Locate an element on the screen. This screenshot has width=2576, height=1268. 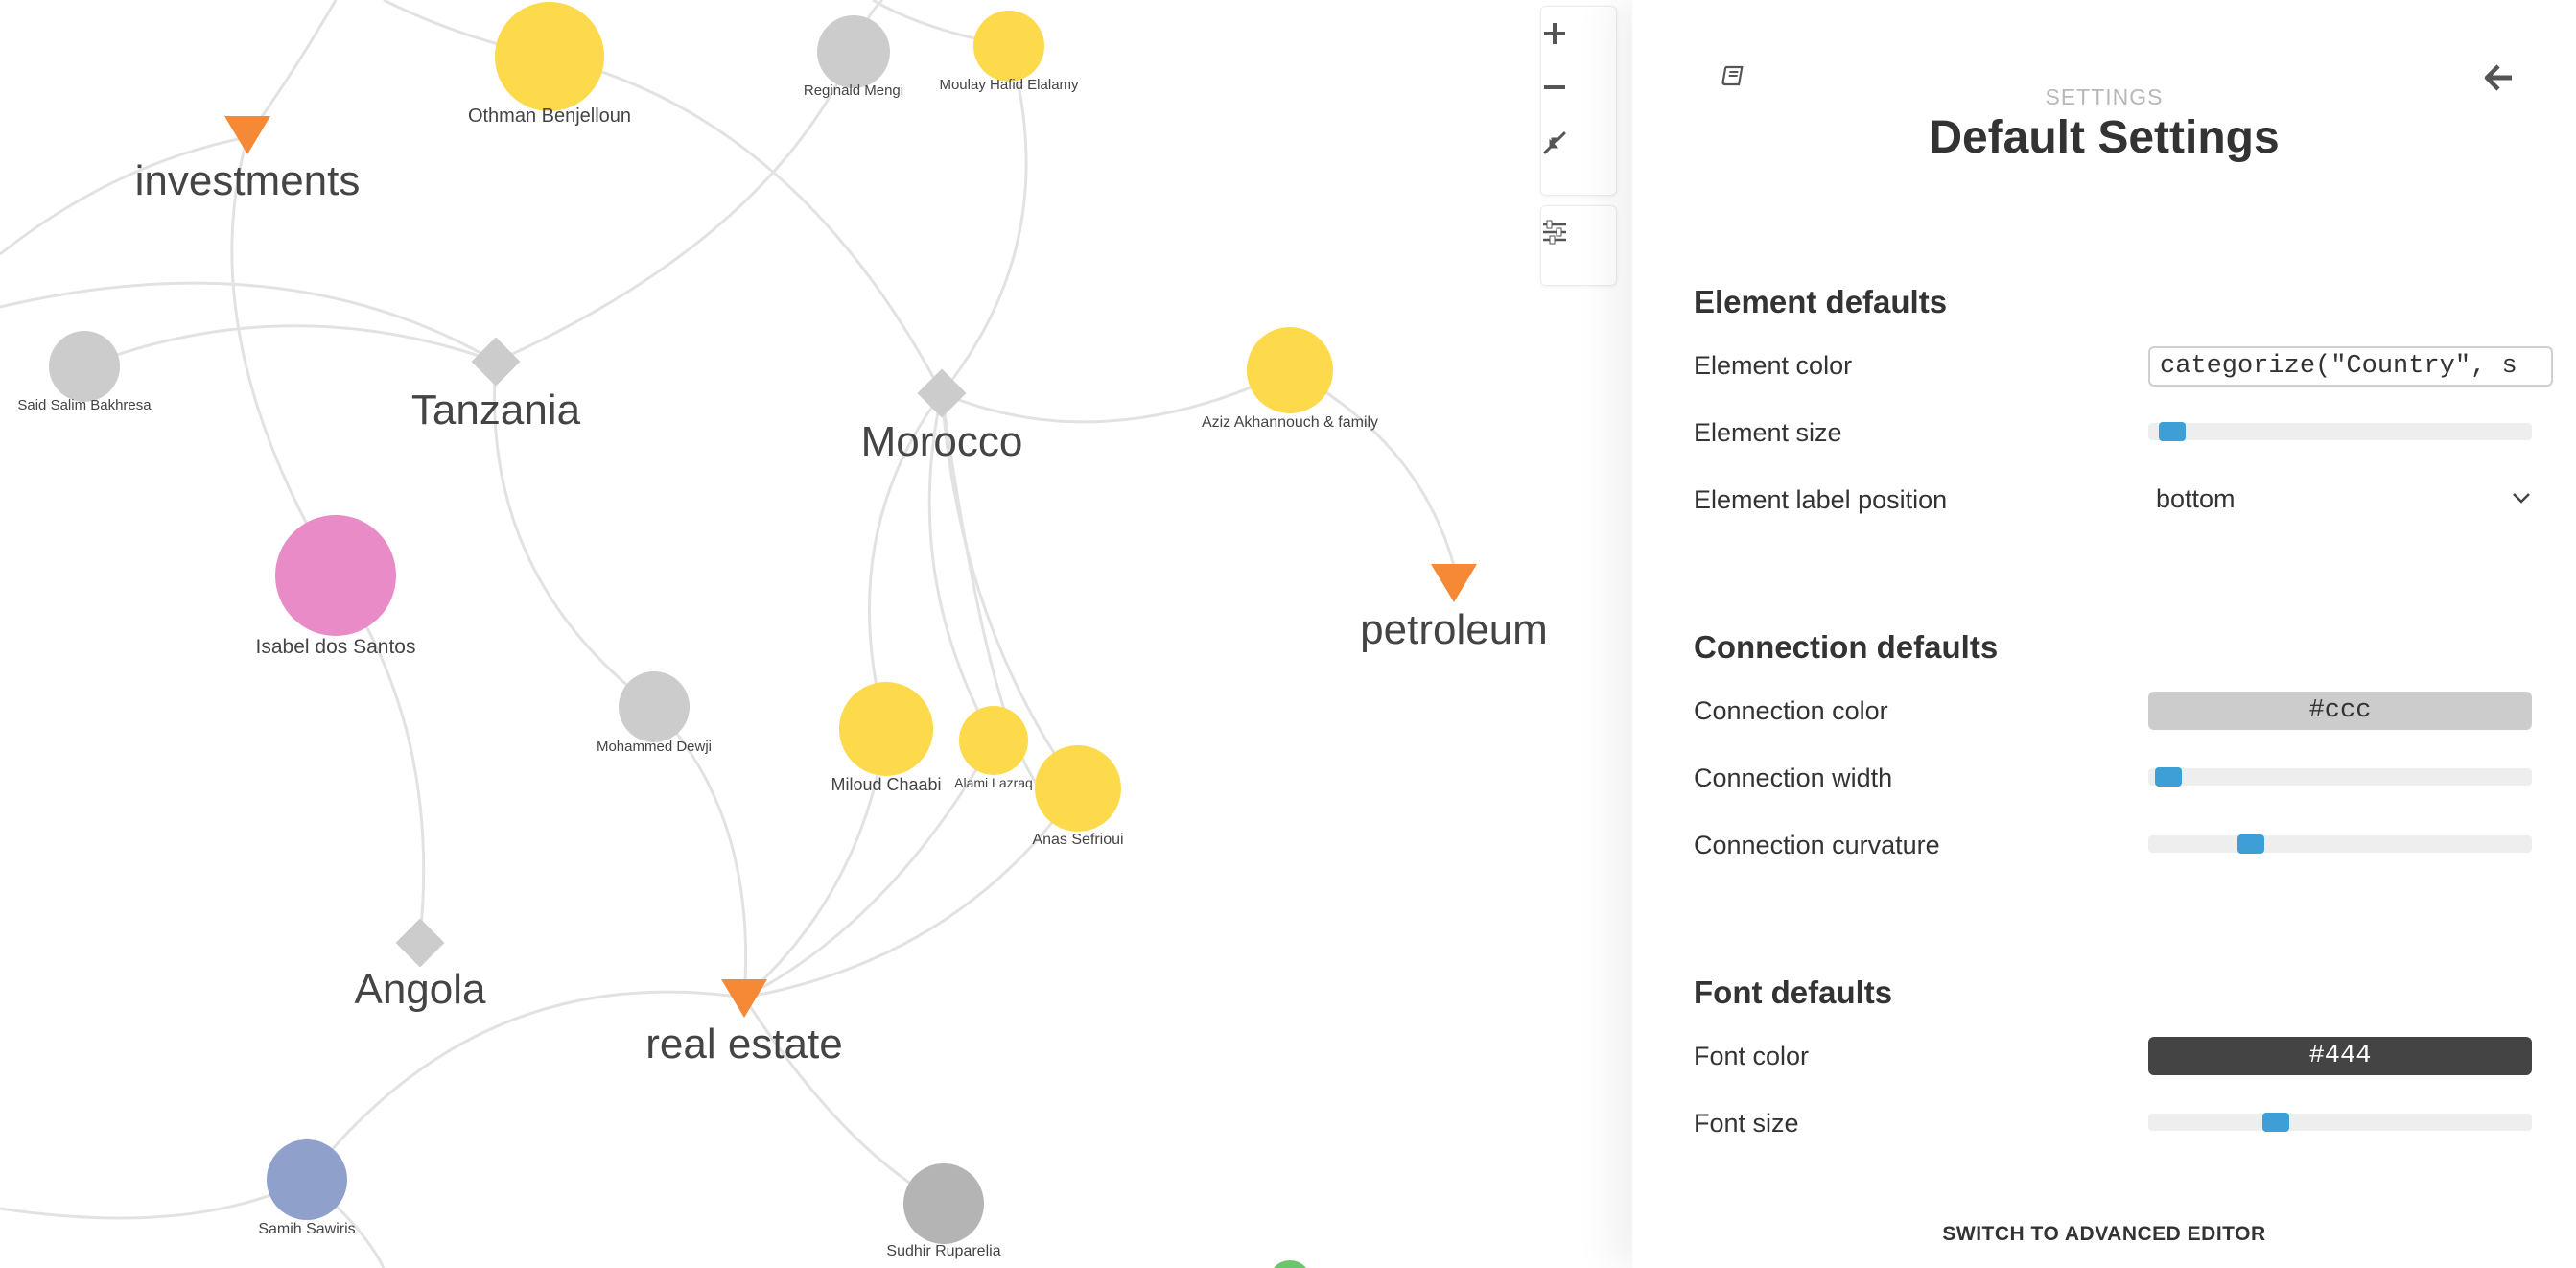
plus-icon is located at coordinates (1554, 33).